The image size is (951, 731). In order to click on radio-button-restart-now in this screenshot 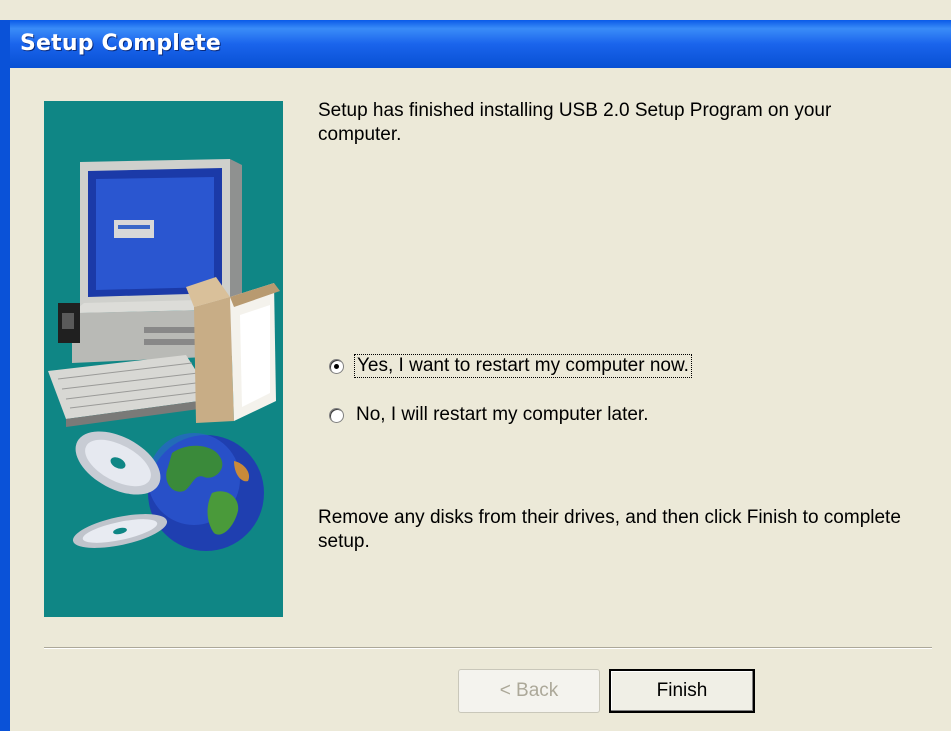, I will do `click(336, 366)`.